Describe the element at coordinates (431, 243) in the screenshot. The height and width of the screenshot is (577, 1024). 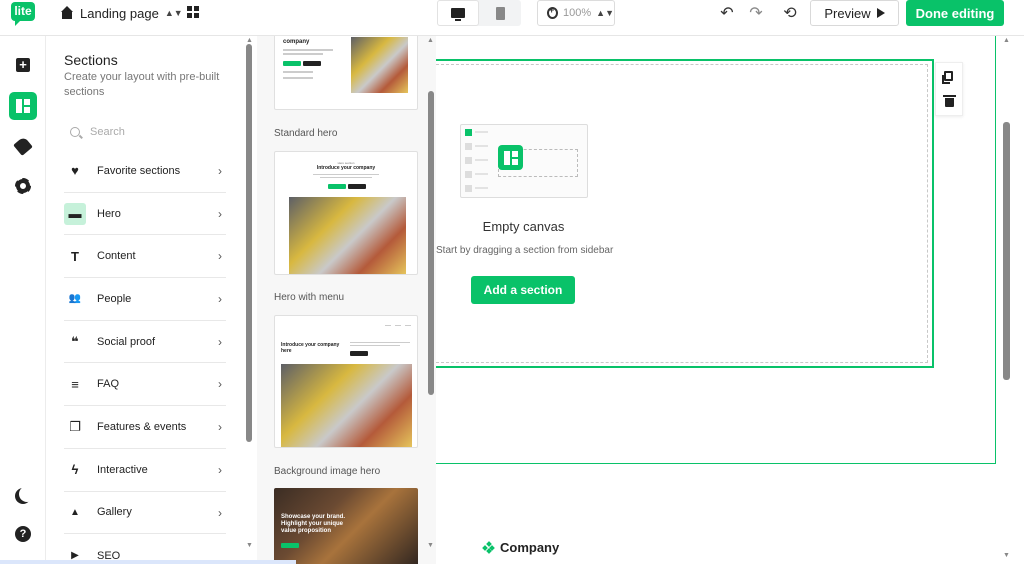
I see `gallery-scrollbar` at that location.